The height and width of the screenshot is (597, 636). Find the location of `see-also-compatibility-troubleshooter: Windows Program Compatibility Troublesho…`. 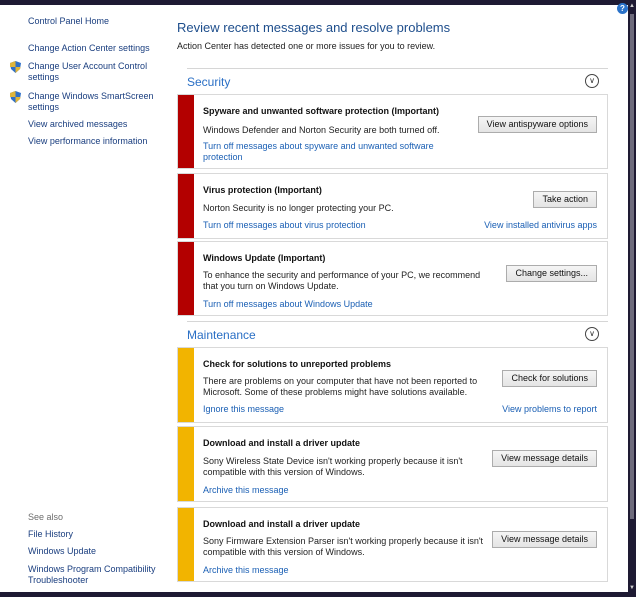

see-also-compatibility-troubleshooter: Windows Program Compatibility Troublesho… is located at coordinates (93, 575).